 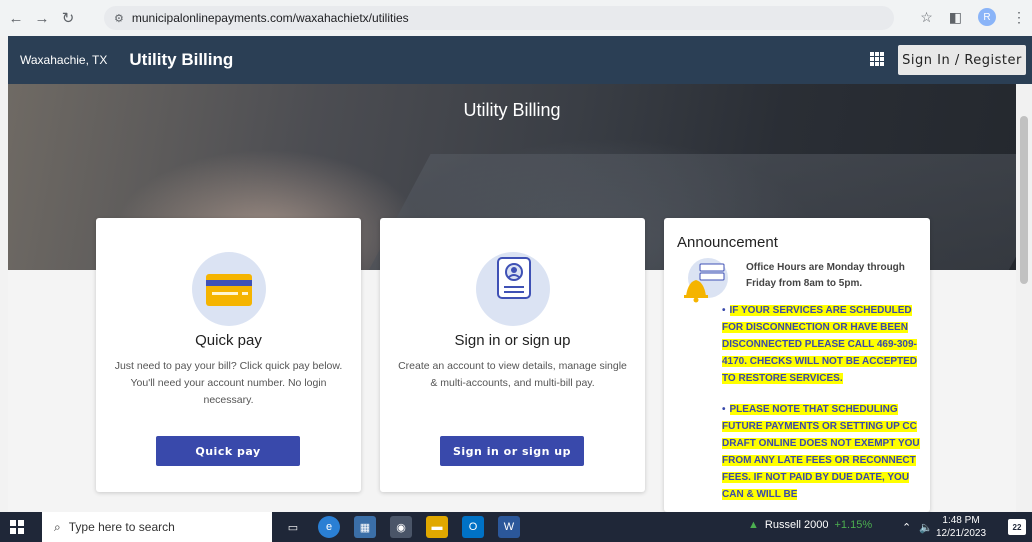 What do you see at coordinates (293, 527) in the screenshot?
I see `task-view-icon: ▭` at bounding box center [293, 527].